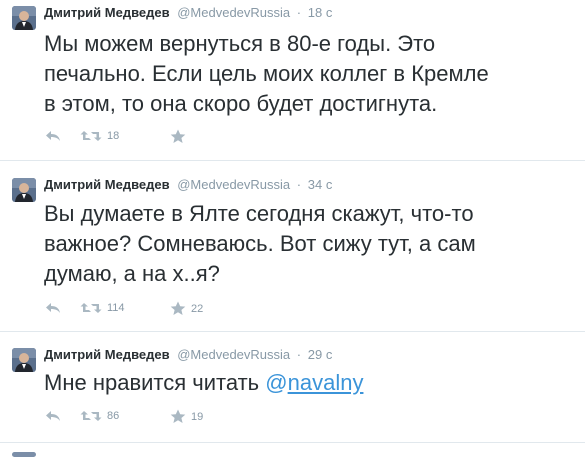 The height and width of the screenshot is (457, 585). What do you see at coordinates (292, 442) in the screenshot?
I see `divider` at bounding box center [292, 442].